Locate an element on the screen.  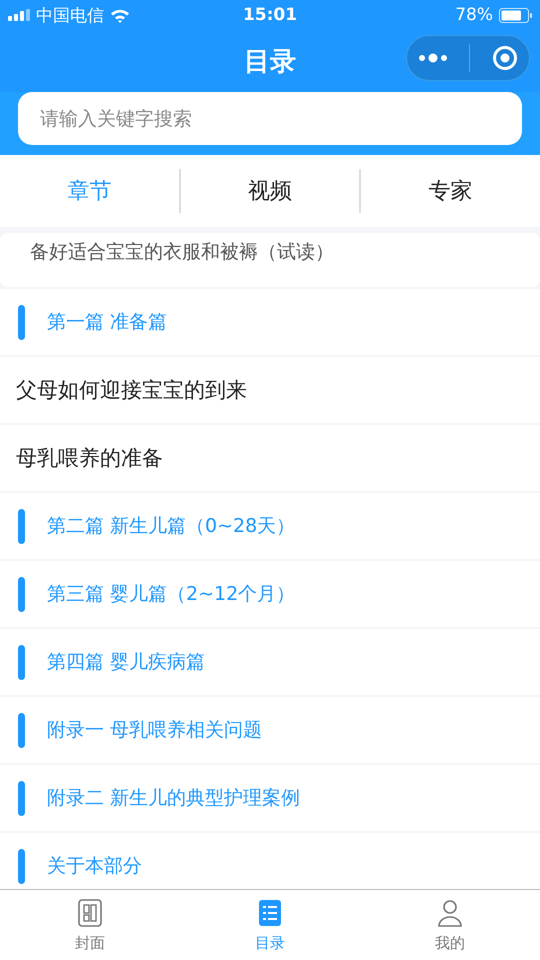
wifi-icon is located at coordinates (120, 15).